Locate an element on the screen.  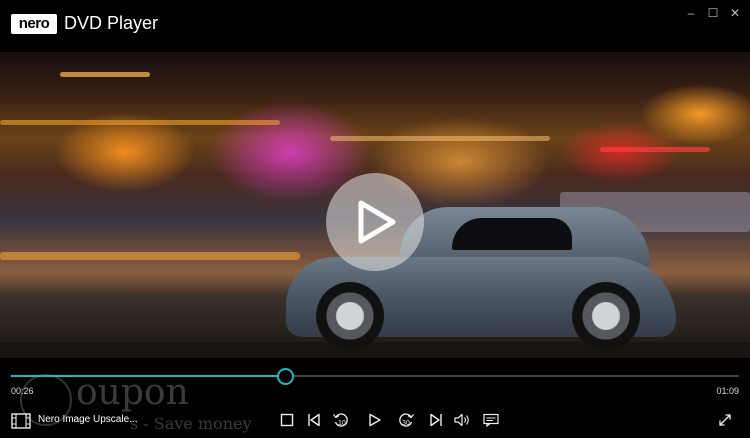
rewind-seconds: 10 is located at coordinates (342, 423).